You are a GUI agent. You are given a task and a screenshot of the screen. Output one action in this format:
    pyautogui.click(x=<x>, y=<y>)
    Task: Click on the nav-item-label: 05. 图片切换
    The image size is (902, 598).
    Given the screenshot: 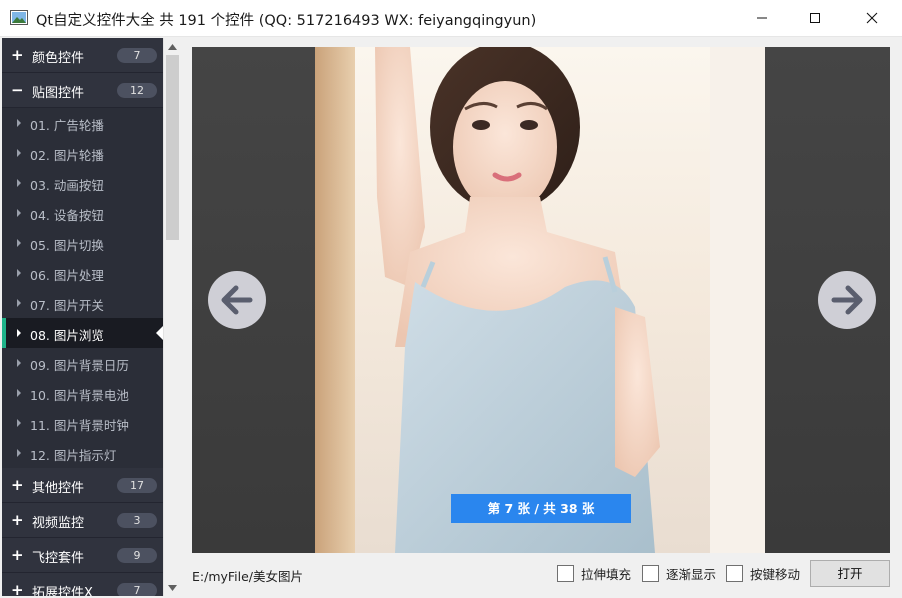 What is the action you would take?
    pyautogui.click(x=67, y=245)
    